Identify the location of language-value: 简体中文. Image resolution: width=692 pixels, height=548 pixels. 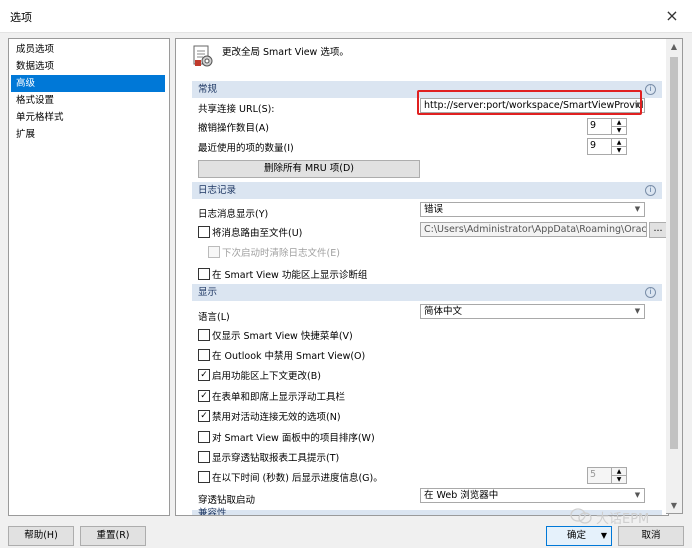
(443, 311).